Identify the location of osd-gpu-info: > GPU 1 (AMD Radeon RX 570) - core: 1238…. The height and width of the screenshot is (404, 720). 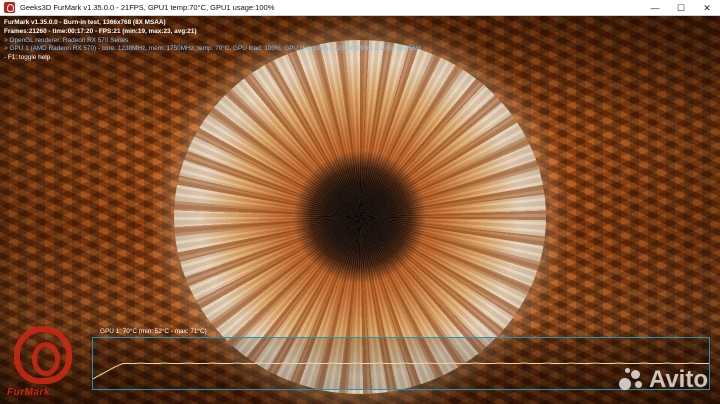
(213, 49).